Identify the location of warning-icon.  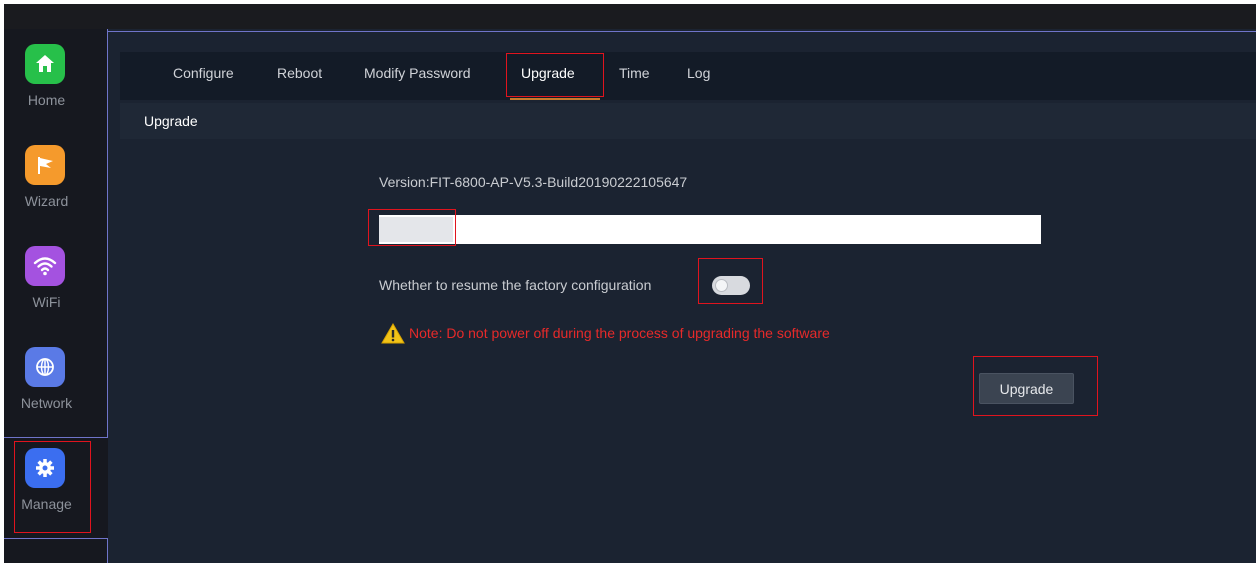
(393, 332).